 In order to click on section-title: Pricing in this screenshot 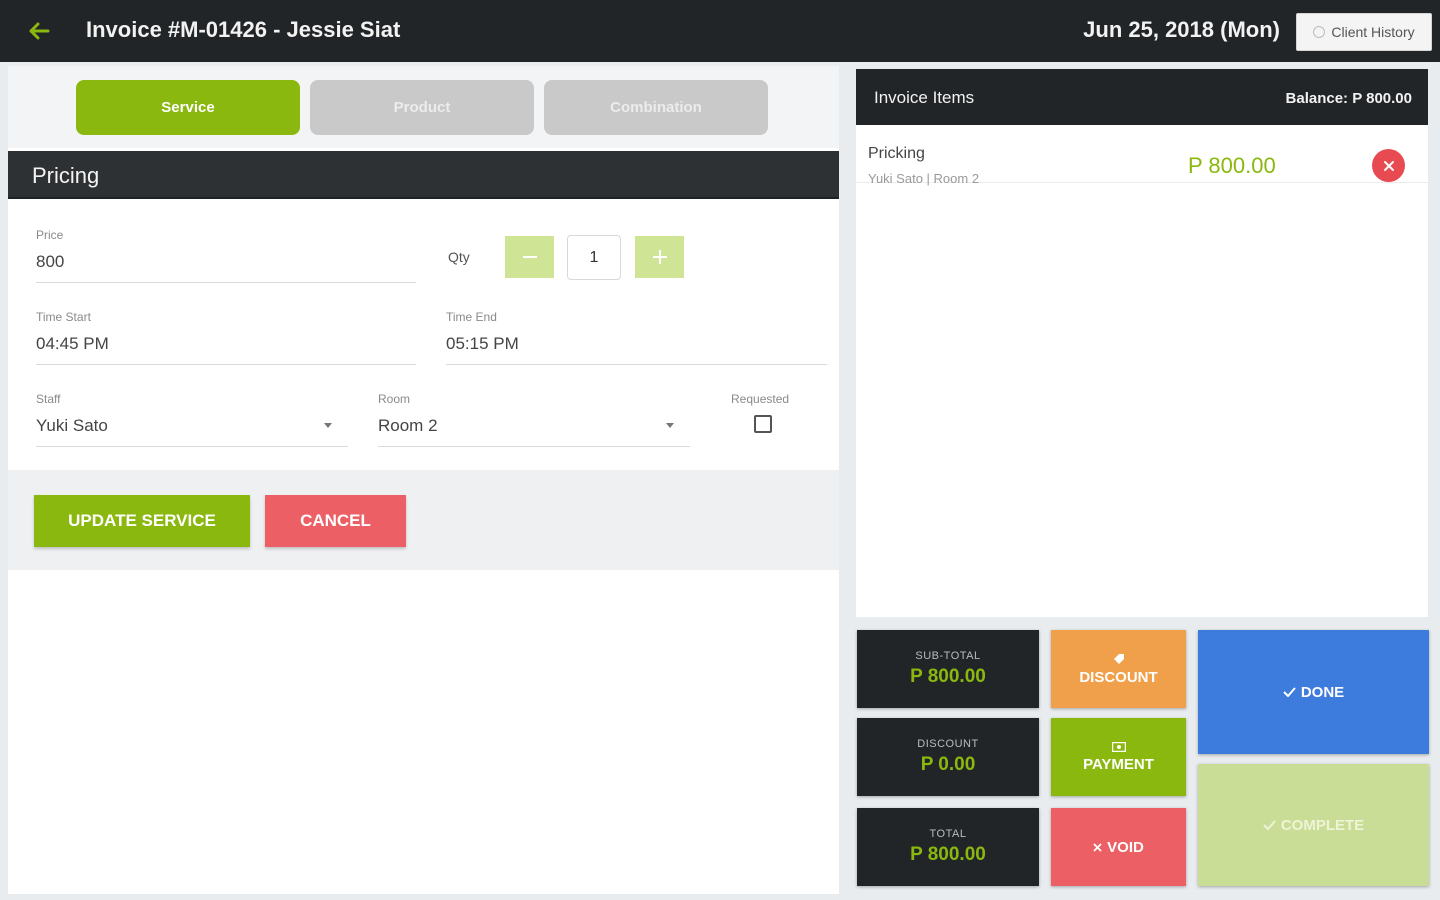, I will do `click(423, 175)`.